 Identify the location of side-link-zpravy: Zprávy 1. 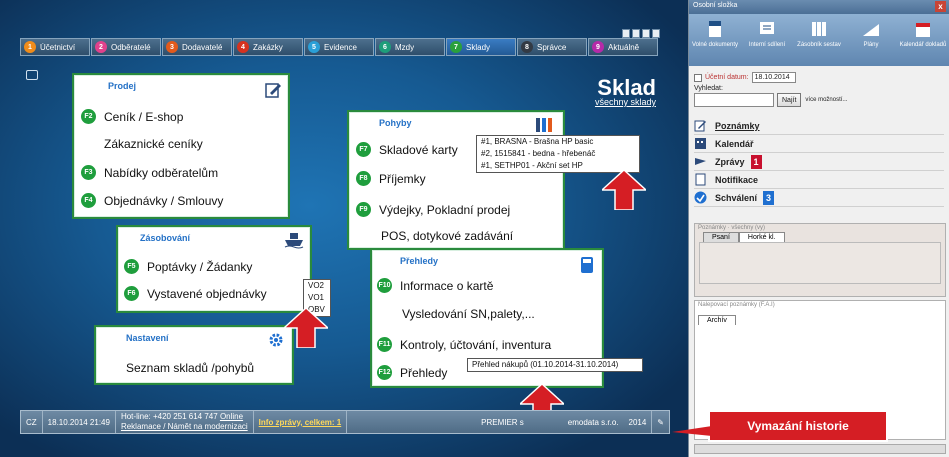
(819, 162).